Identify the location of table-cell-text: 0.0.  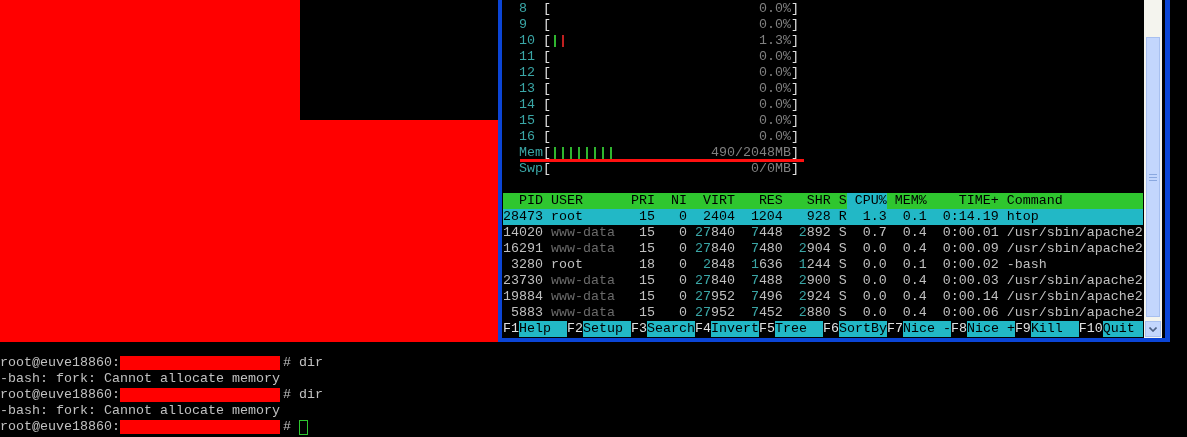
(874, 281).